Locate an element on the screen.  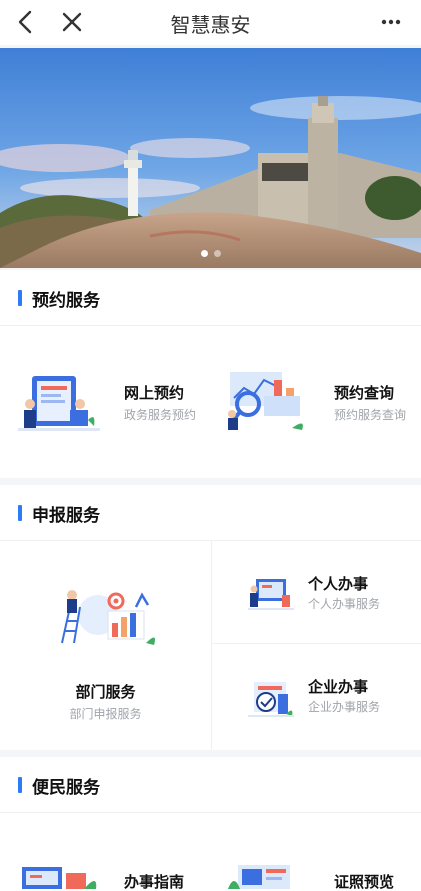
enterprise-affairs-subtitle: 企业办事服务 is located at coordinates (344, 707).